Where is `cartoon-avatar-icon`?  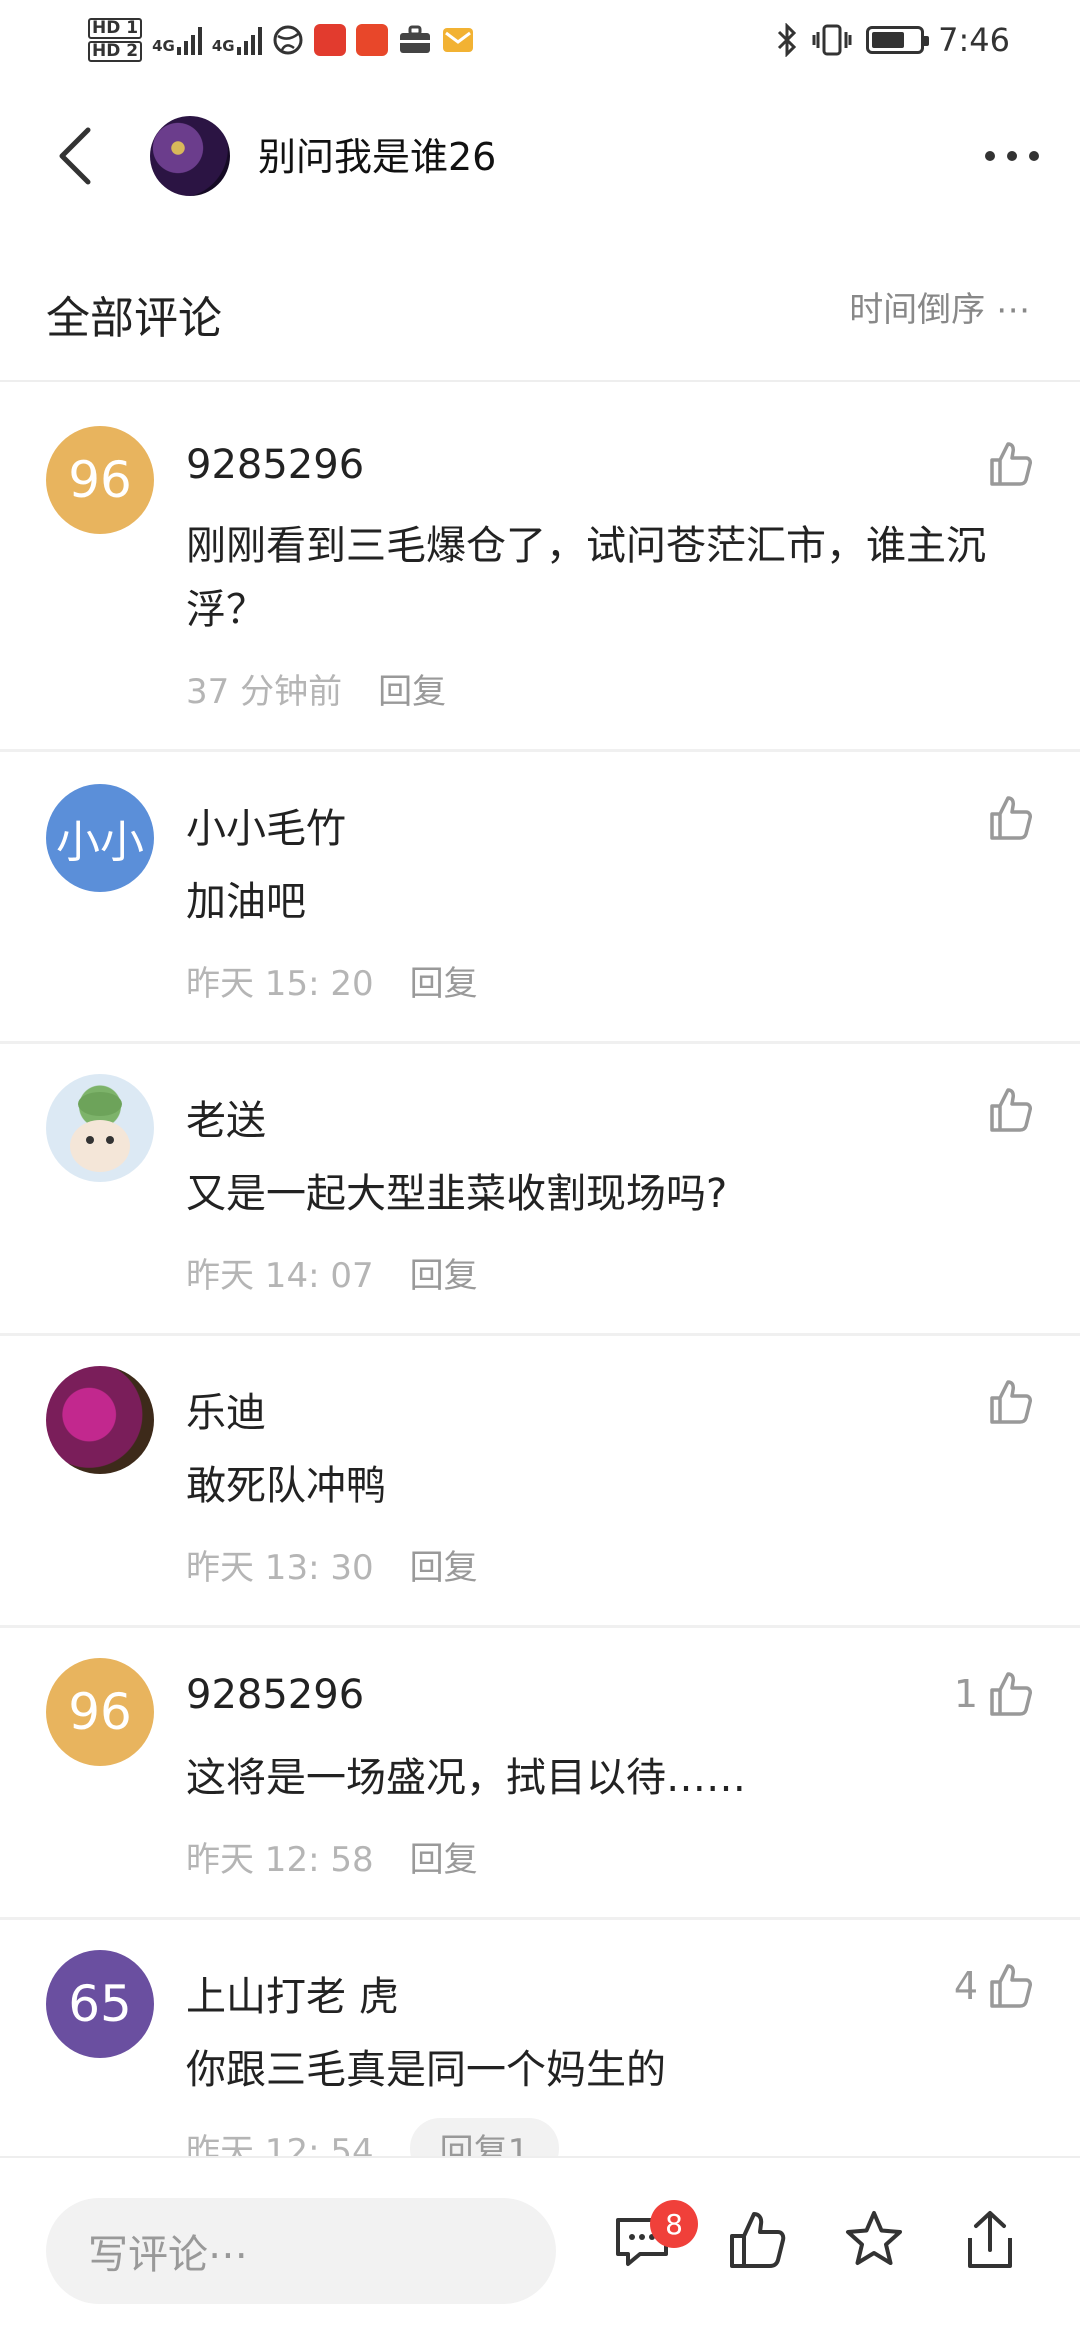 cartoon-avatar-icon is located at coordinates (100, 1132).